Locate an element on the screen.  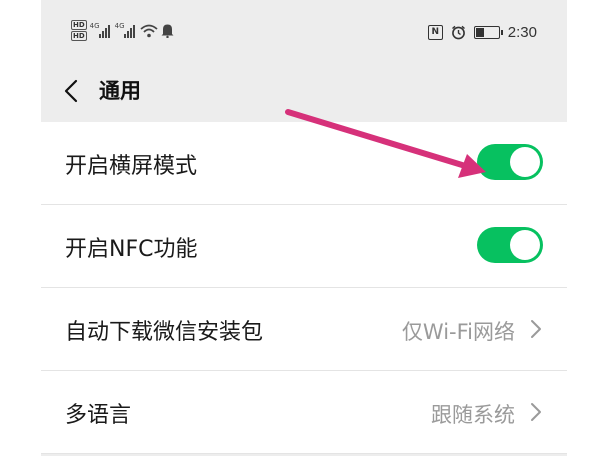
wifi-icon is located at coordinates (149, 30).